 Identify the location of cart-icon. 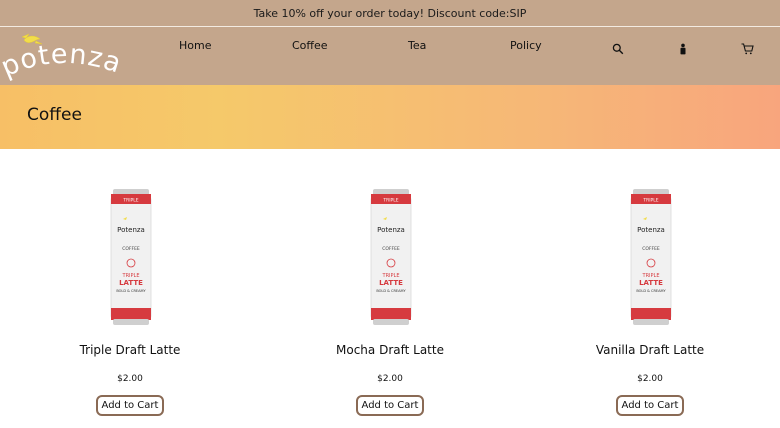
(748, 47).